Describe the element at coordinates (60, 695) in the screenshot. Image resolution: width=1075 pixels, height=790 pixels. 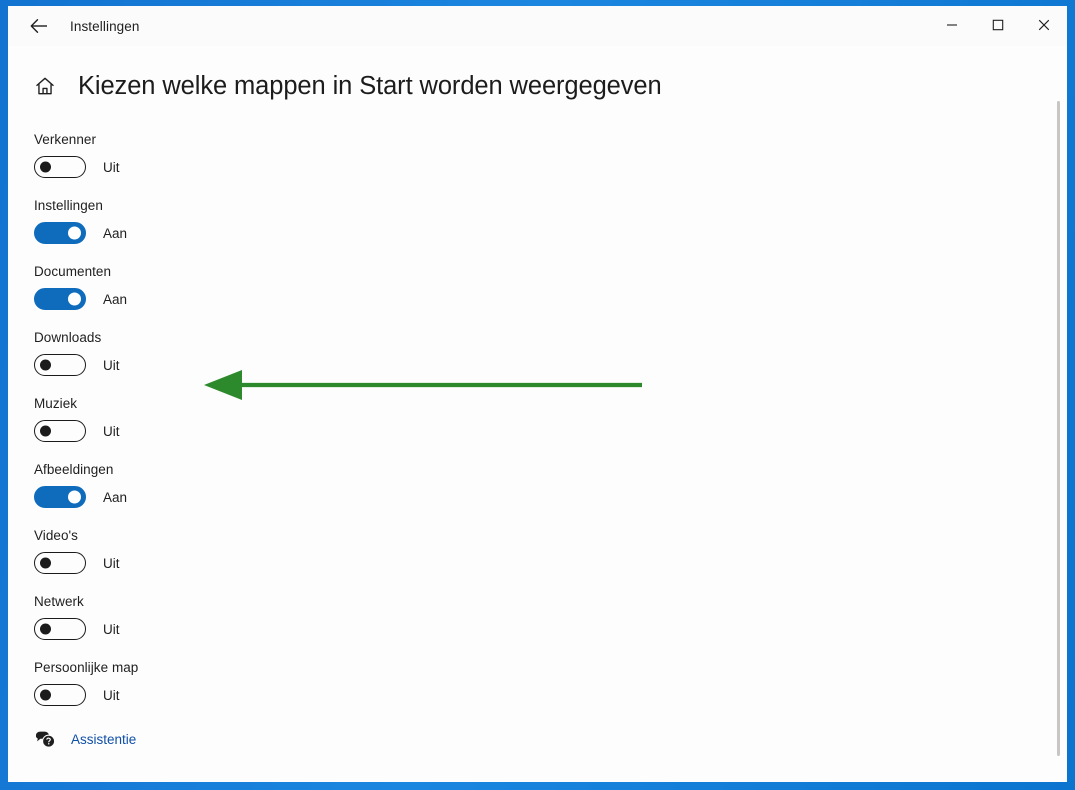
I see `toggle-persoonlijke-map` at that location.